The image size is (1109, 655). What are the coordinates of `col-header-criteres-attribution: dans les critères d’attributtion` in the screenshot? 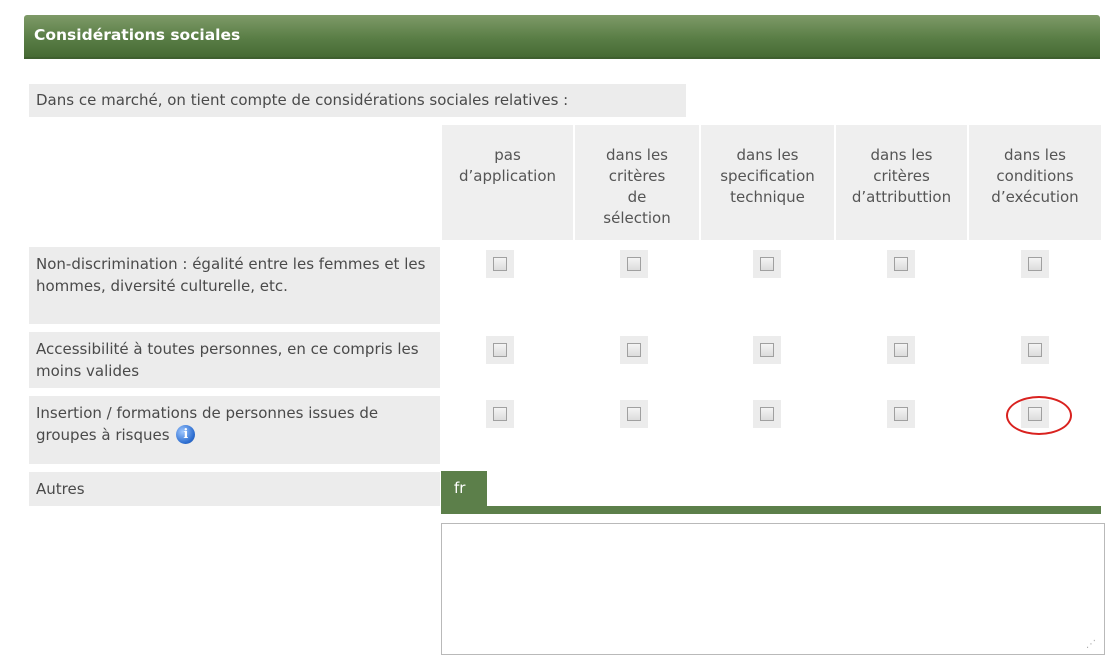 It's located at (900, 182).